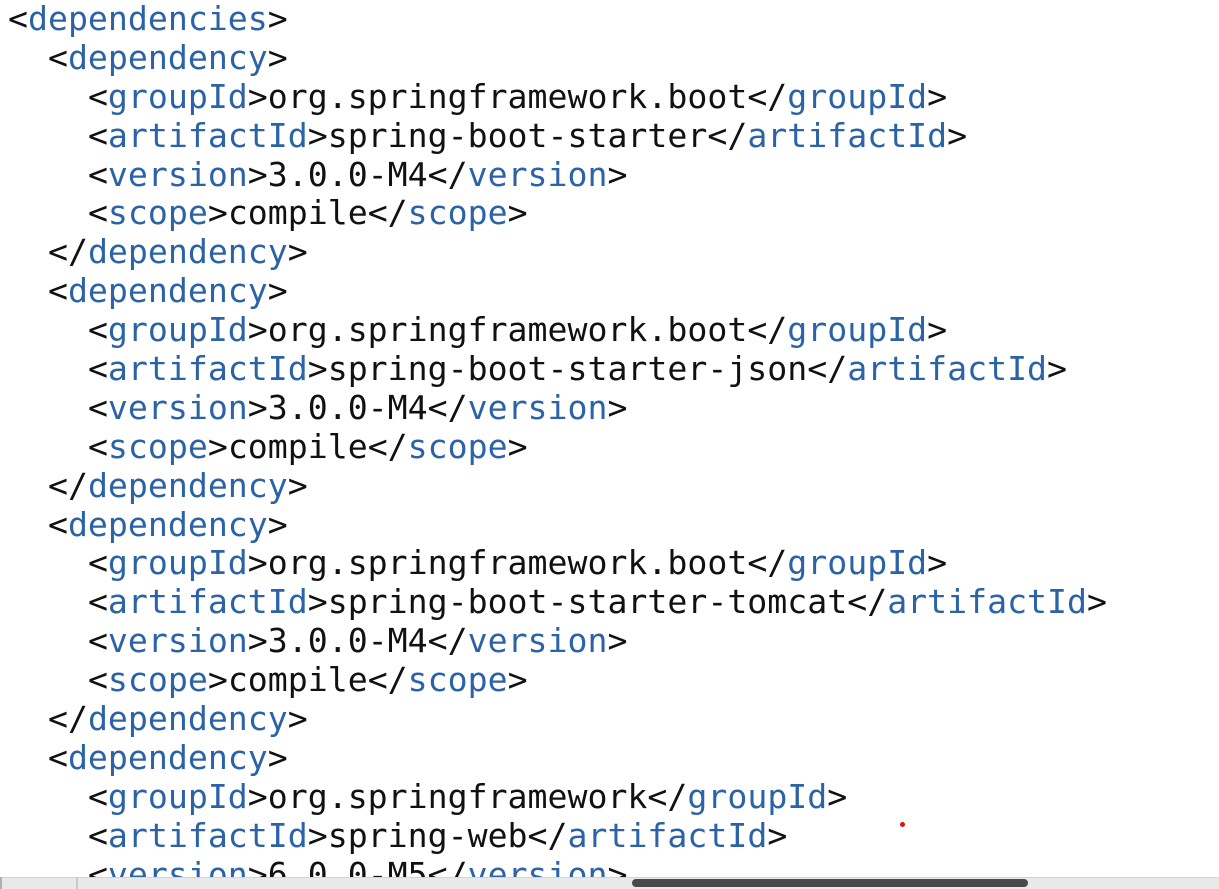  What do you see at coordinates (557, 19) in the screenshot?
I see `code-line: <dependencies>` at bounding box center [557, 19].